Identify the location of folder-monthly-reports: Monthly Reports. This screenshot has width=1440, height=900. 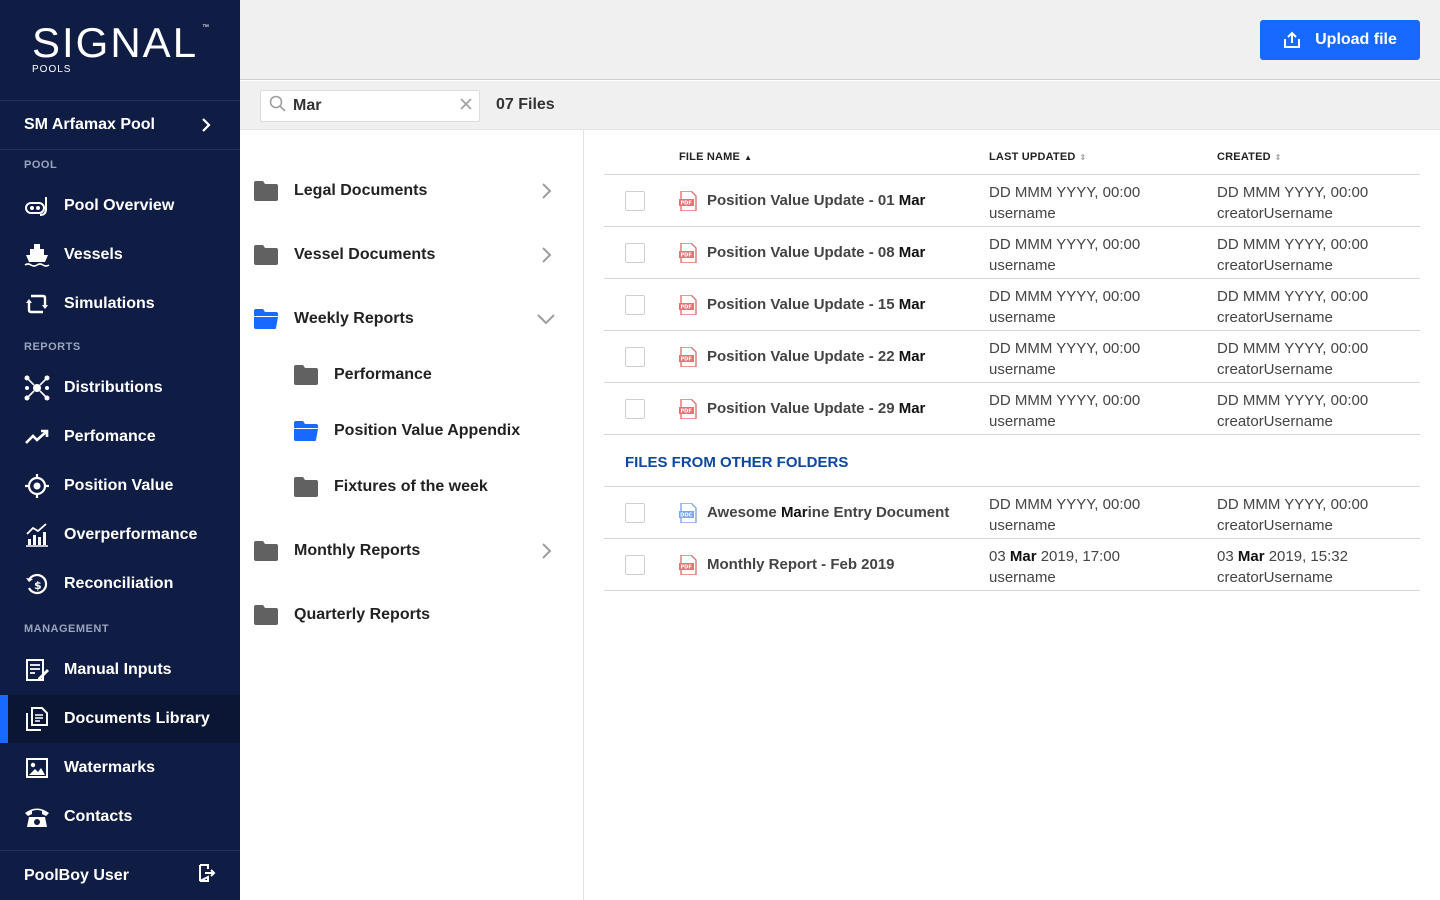
(405, 551).